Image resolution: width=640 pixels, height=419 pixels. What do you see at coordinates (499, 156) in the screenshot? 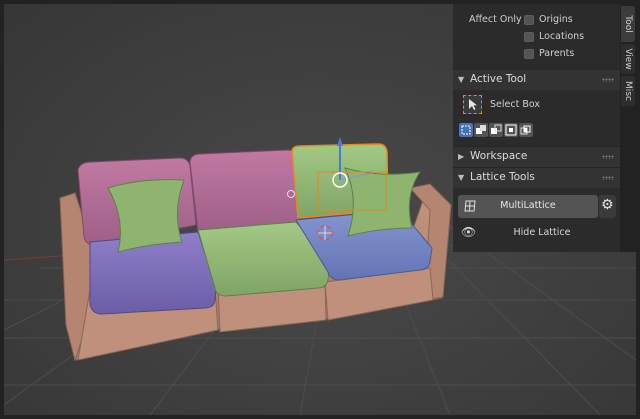
I see `workspace-title: Workspace` at bounding box center [499, 156].